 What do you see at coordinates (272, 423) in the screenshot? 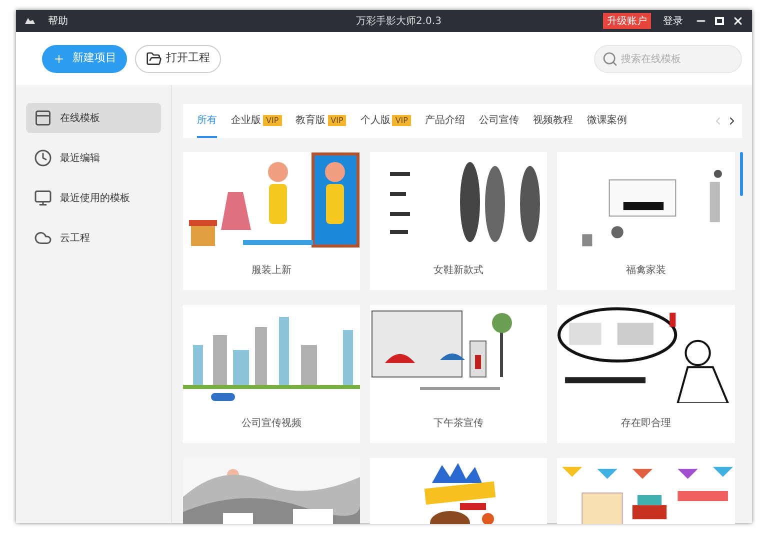
I see `card-caption: 公司宣传视频` at bounding box center [272, 423].